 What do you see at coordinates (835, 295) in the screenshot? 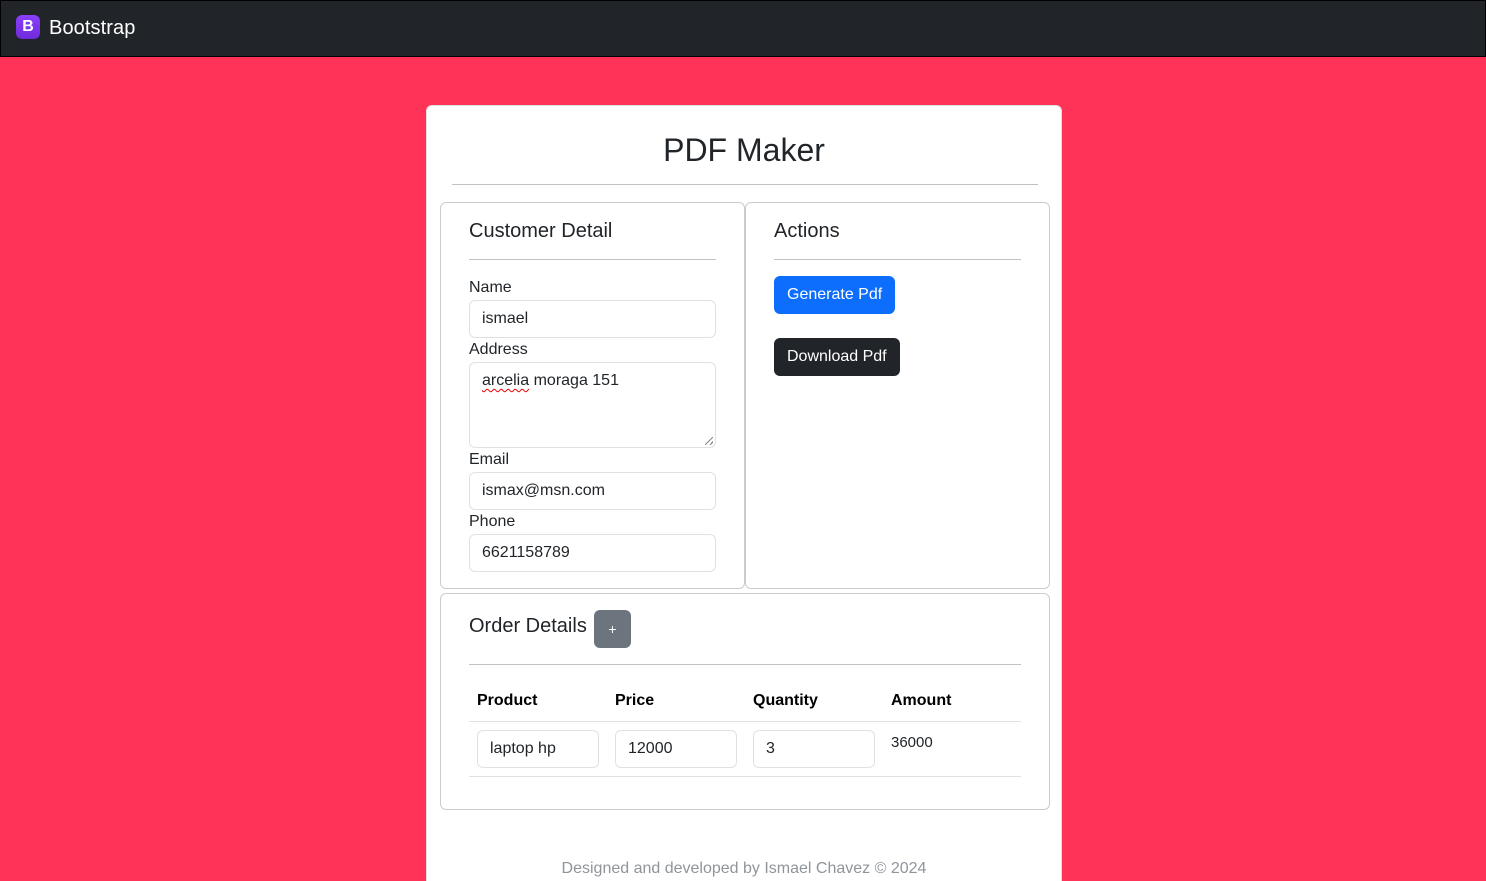
I see `generate-pdf-button: Generate Pdf` at bounding box center [835, 295].